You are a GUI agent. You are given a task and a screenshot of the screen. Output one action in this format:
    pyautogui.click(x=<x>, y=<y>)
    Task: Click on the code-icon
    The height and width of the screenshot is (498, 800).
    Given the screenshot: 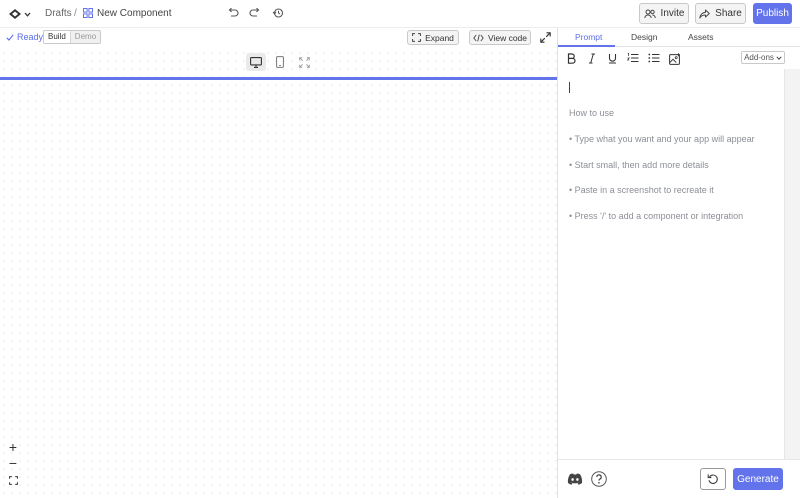 What is the action you would take?
    pyautogui.click(x=478, y=37)
    